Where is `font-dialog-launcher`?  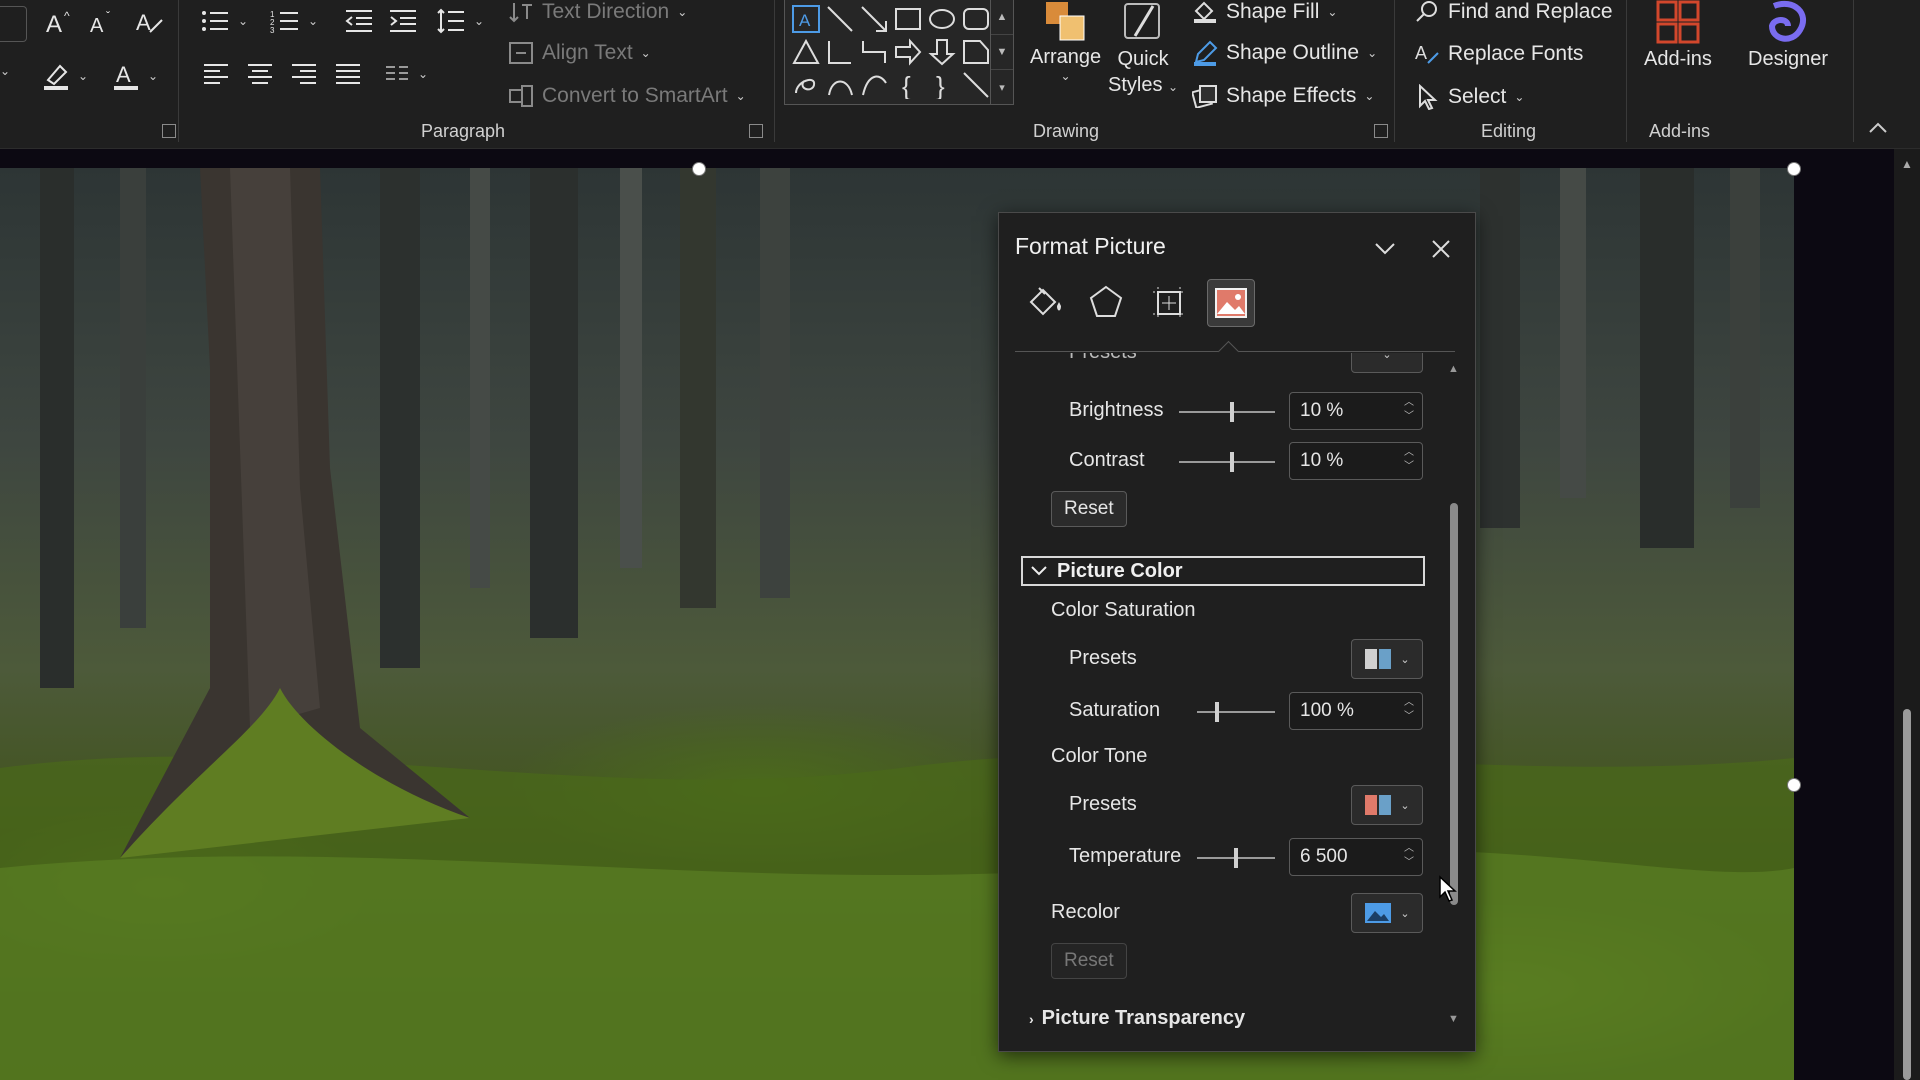 font-dialog-launcher is located at coordinates (169, 131).